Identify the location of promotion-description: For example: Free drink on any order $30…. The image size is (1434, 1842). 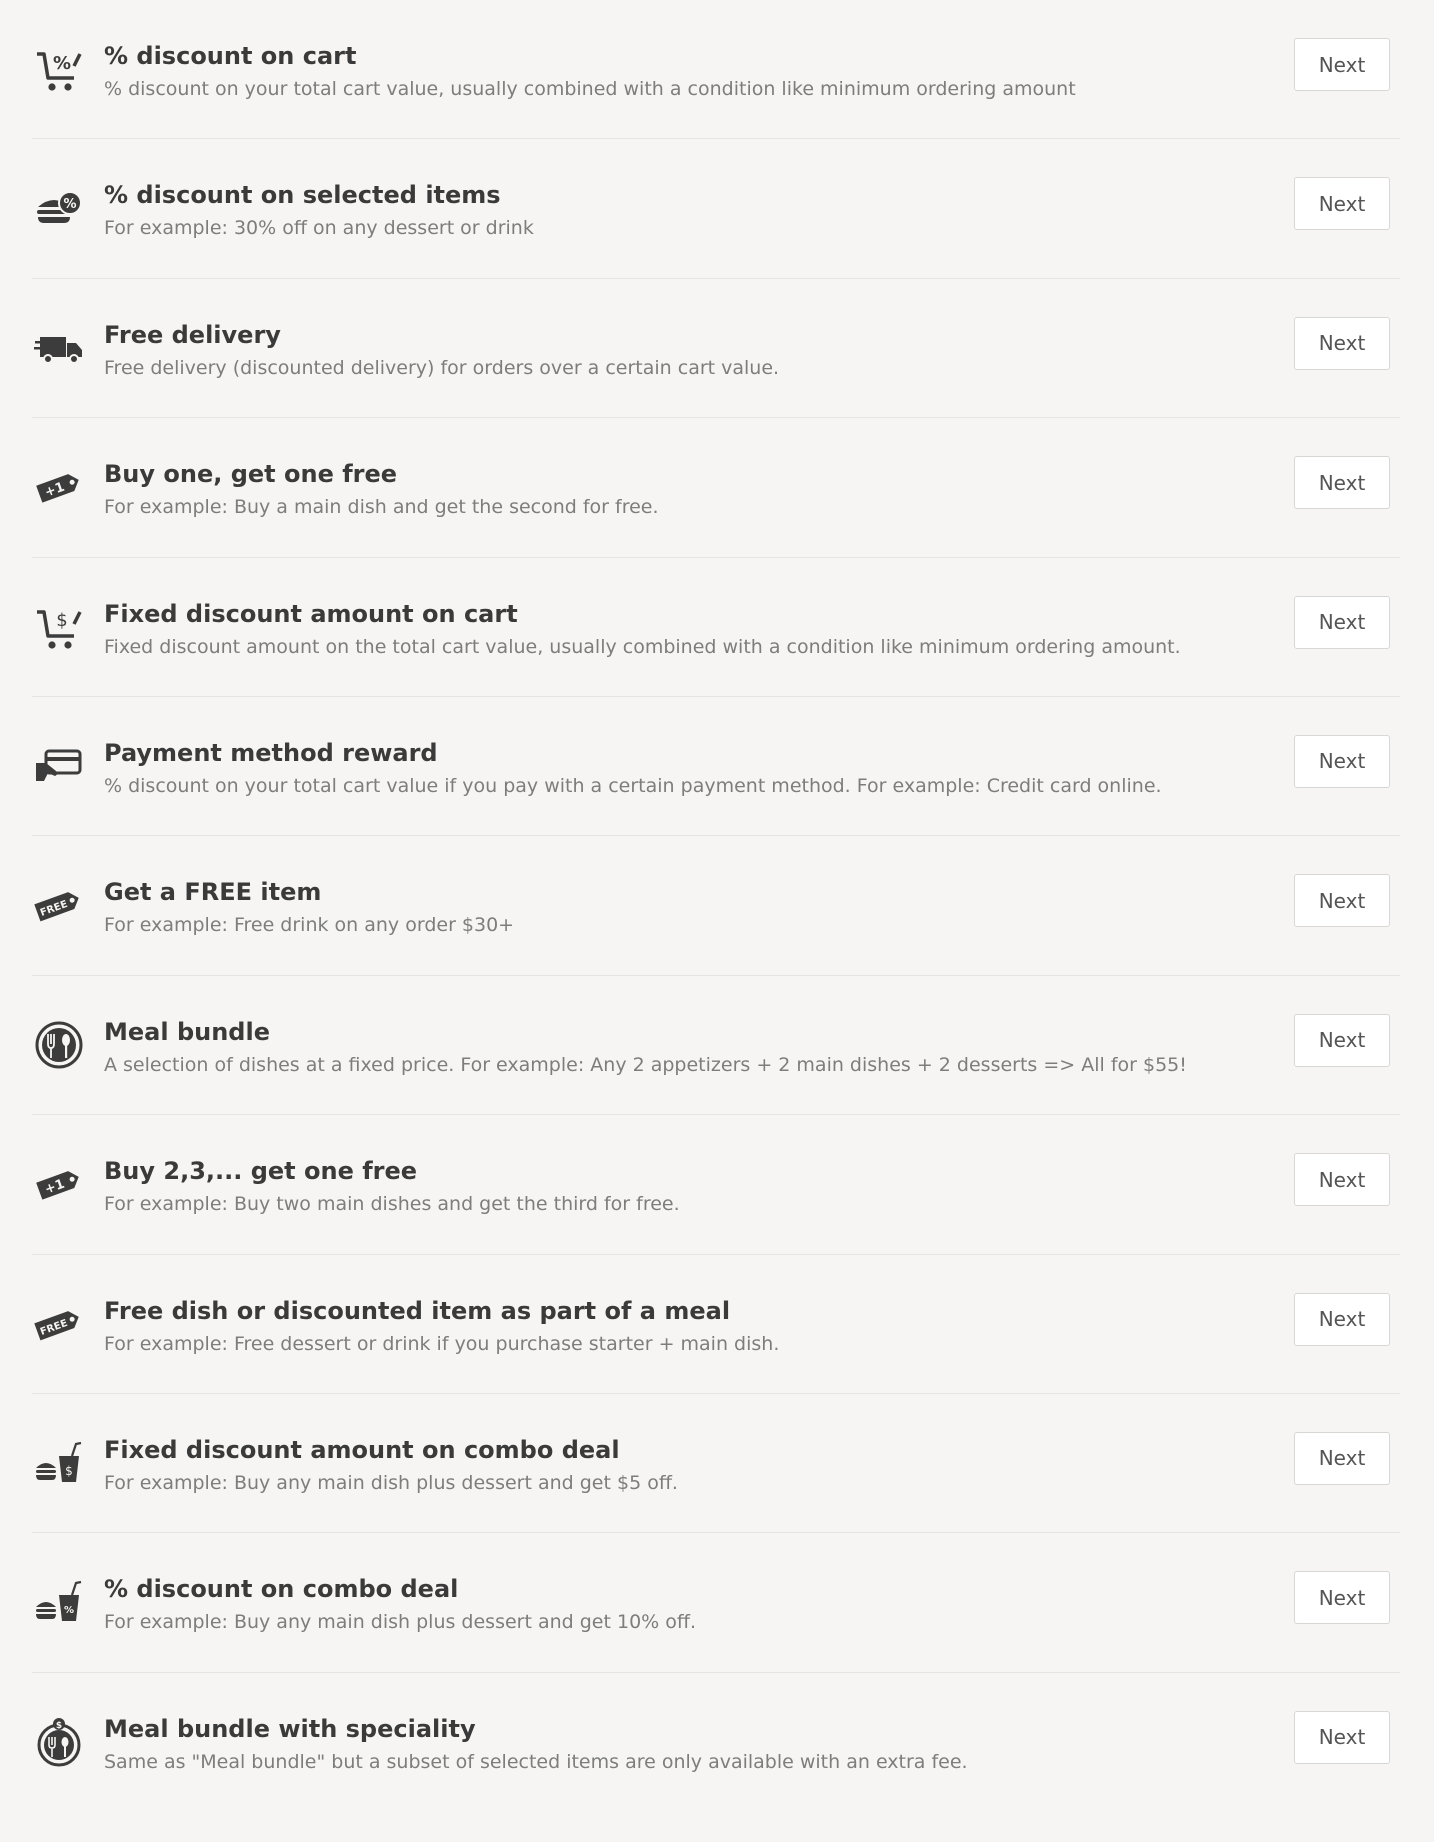
(309, 925).